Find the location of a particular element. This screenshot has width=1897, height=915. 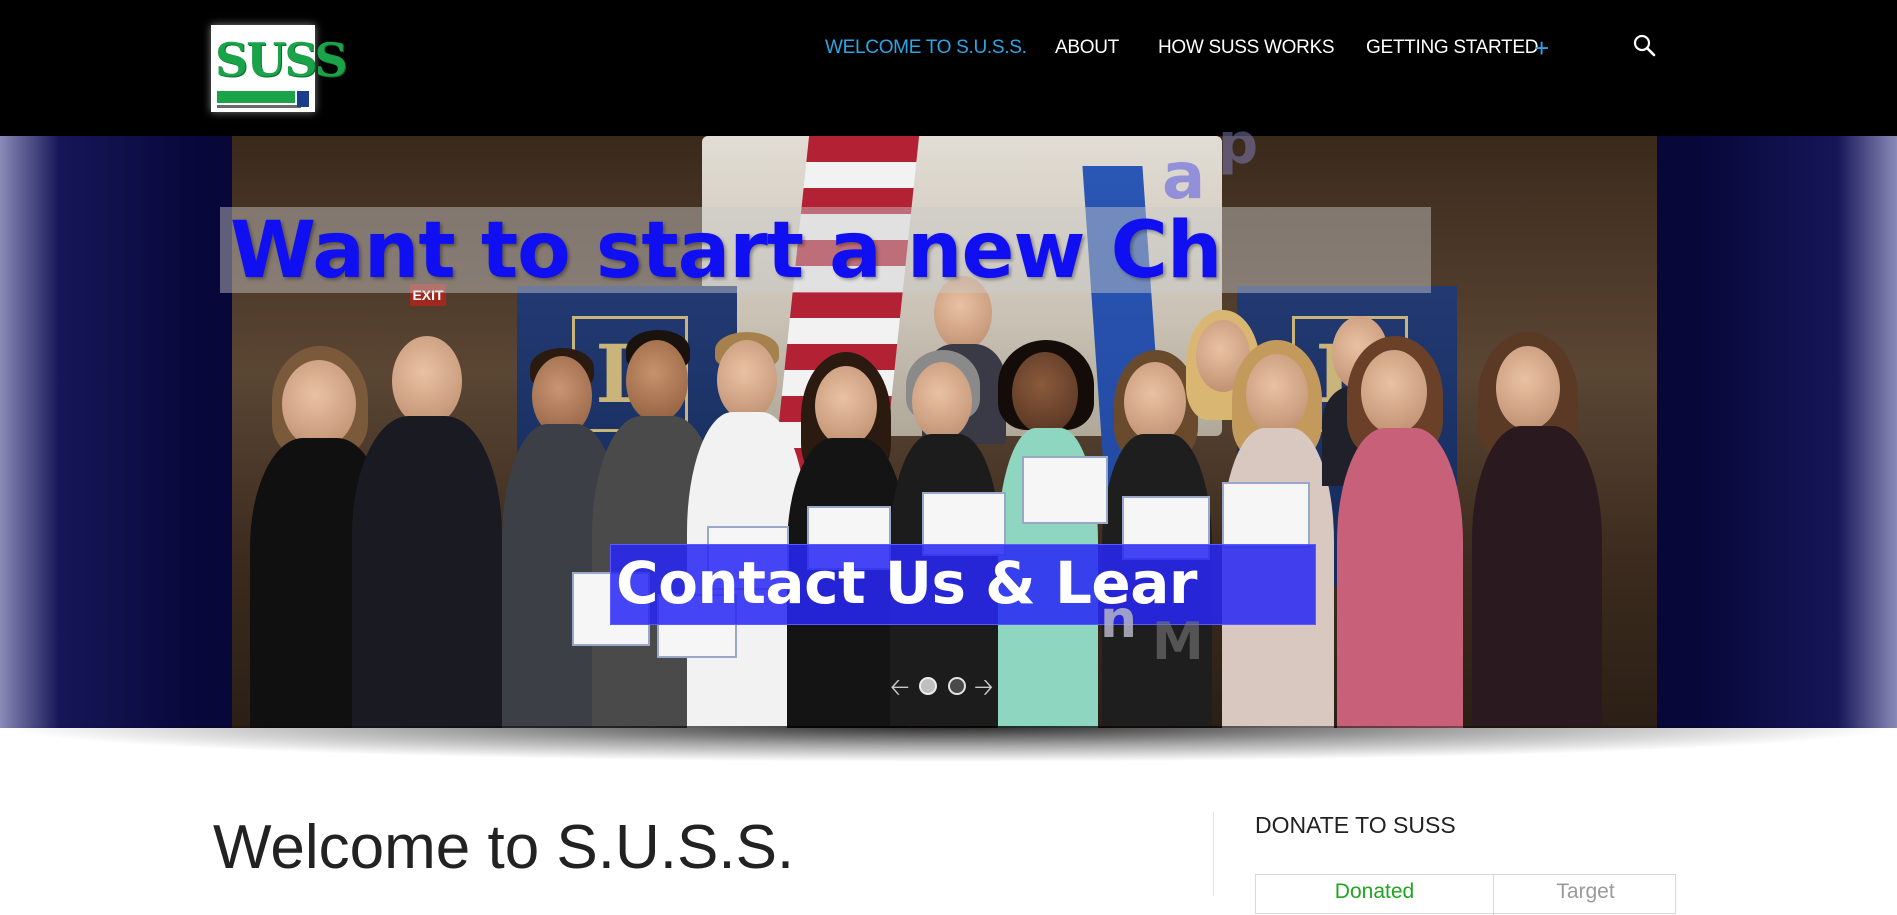

page-title: Welcome to S.U.S.S. is located at coordinates (504, 847).